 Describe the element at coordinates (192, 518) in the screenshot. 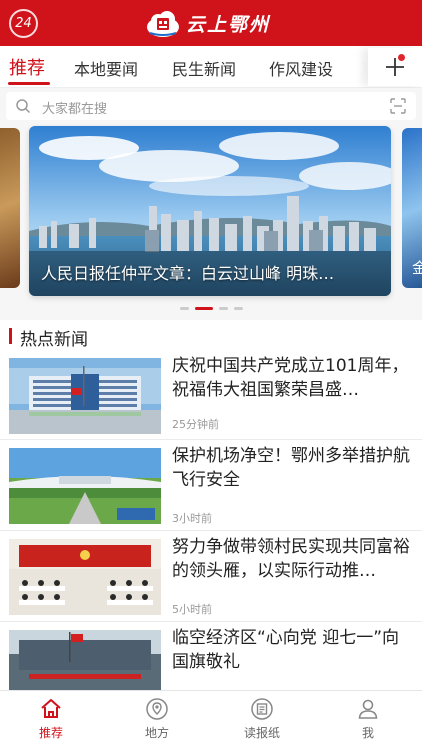

I see `news-time: 3小时前` at that location.